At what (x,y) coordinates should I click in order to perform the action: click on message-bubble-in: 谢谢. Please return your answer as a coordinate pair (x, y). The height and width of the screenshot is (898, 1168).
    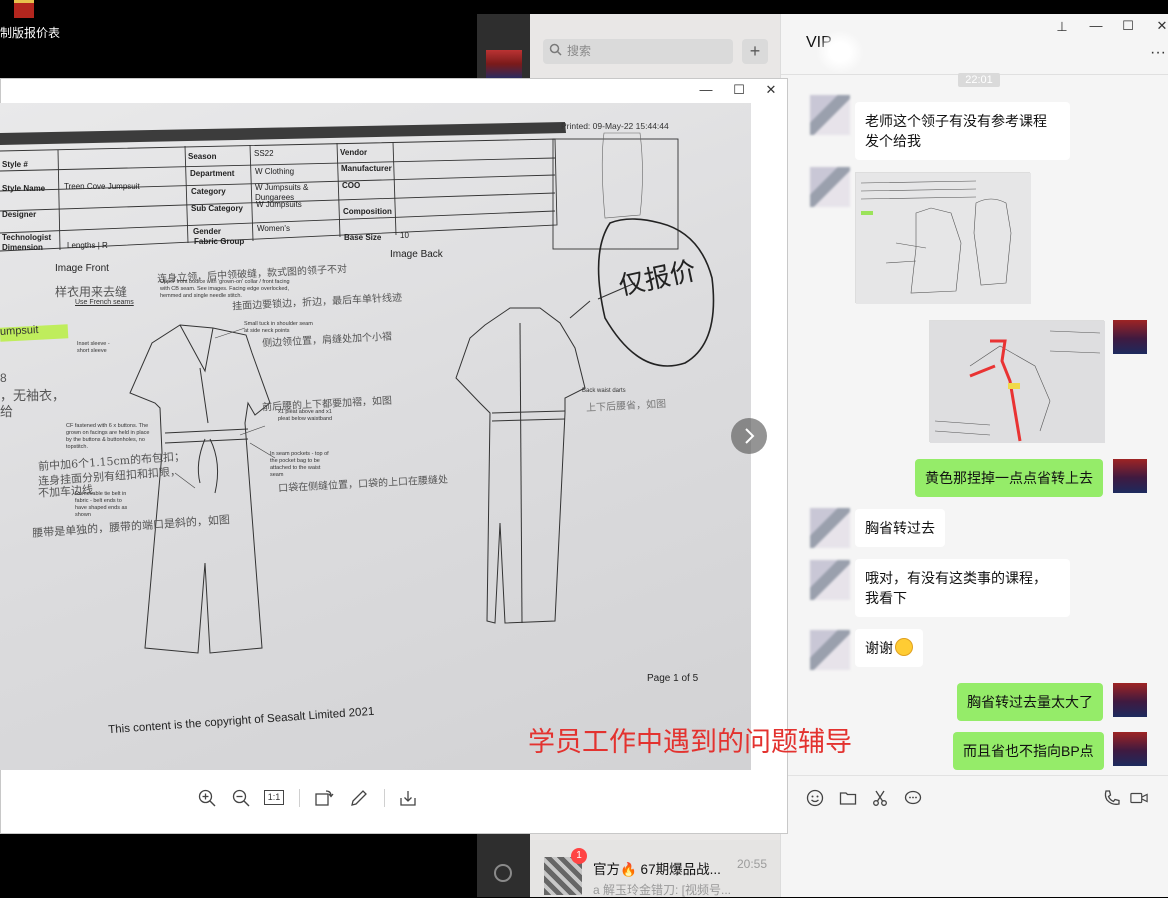
    Looking at the image, I should click on (889, 648).